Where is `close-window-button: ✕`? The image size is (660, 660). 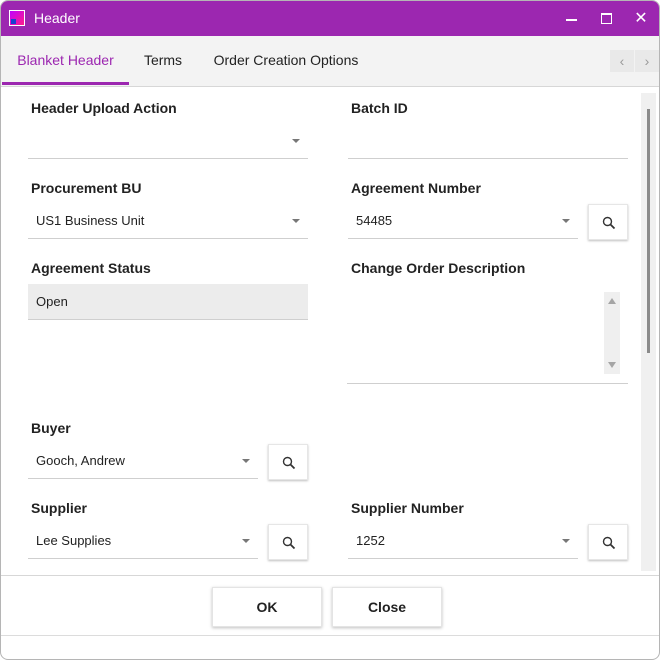 close-window-button: ✕ is located at coordinates (641, 18).